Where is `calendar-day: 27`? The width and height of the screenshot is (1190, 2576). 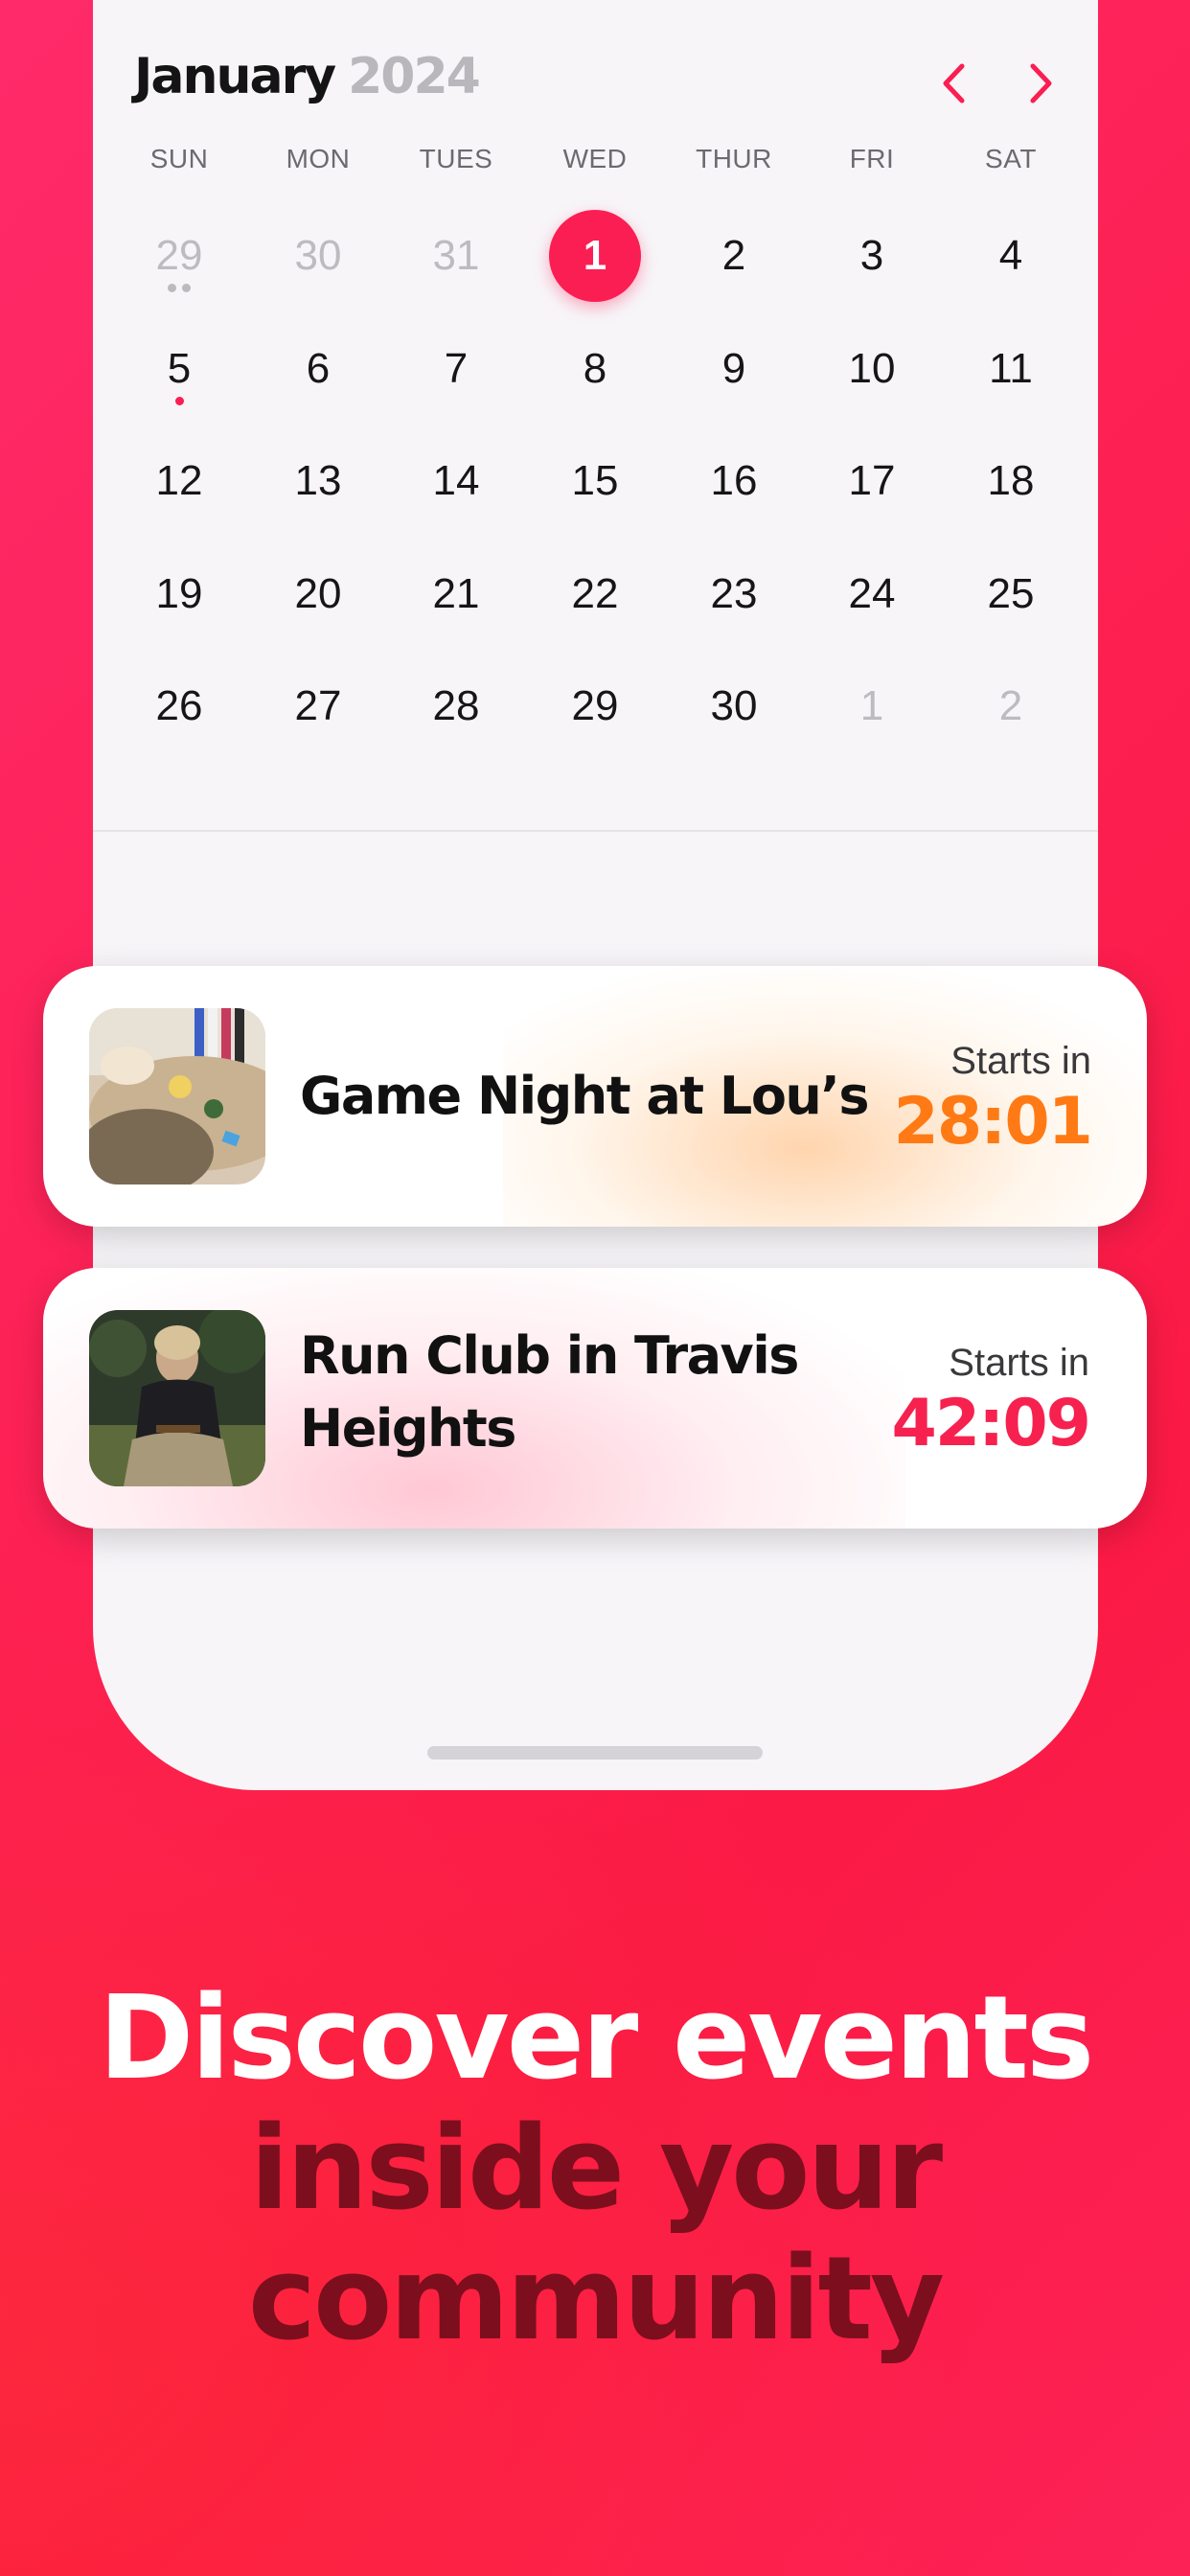 calendar-day: 27 is located at coordinates (318, 706).